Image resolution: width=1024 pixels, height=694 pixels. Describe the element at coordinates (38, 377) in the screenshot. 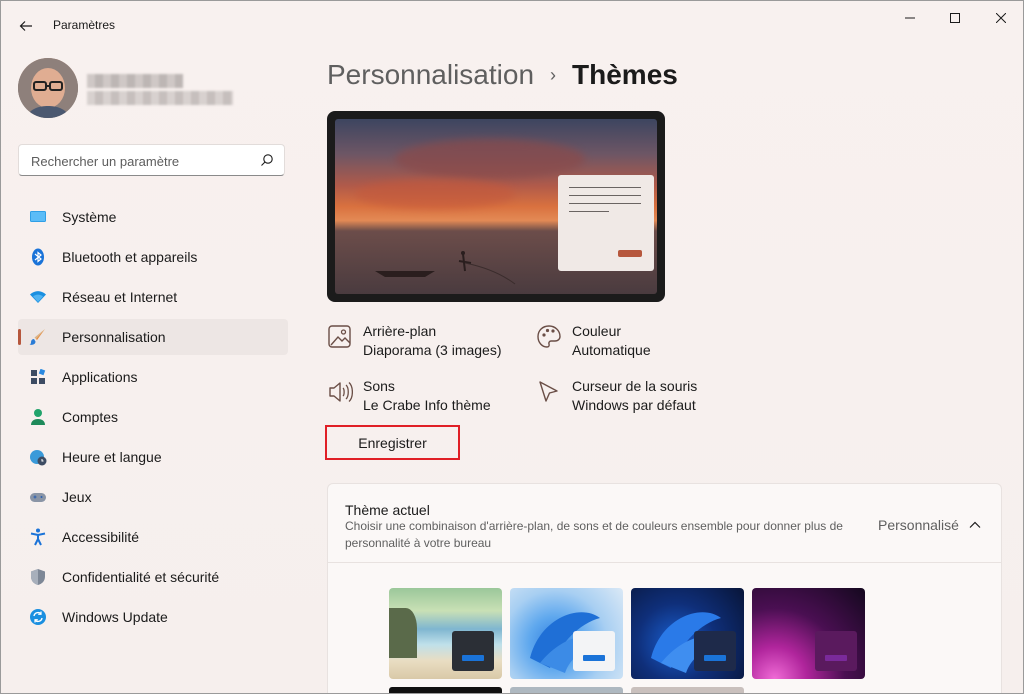

I see `apps-icon` at that location.